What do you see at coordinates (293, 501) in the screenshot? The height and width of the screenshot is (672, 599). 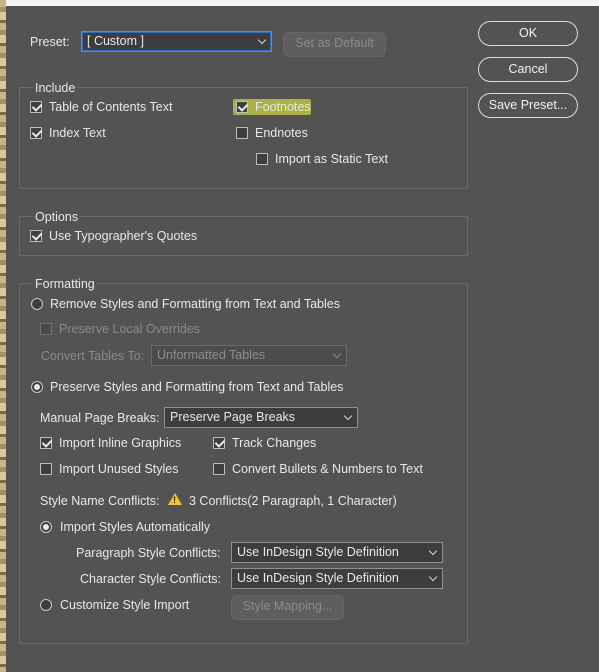 I see `conflicts-value: 3 Conflicts(2 Paragraph, 1 Character)` at bounding box center [293, 501].